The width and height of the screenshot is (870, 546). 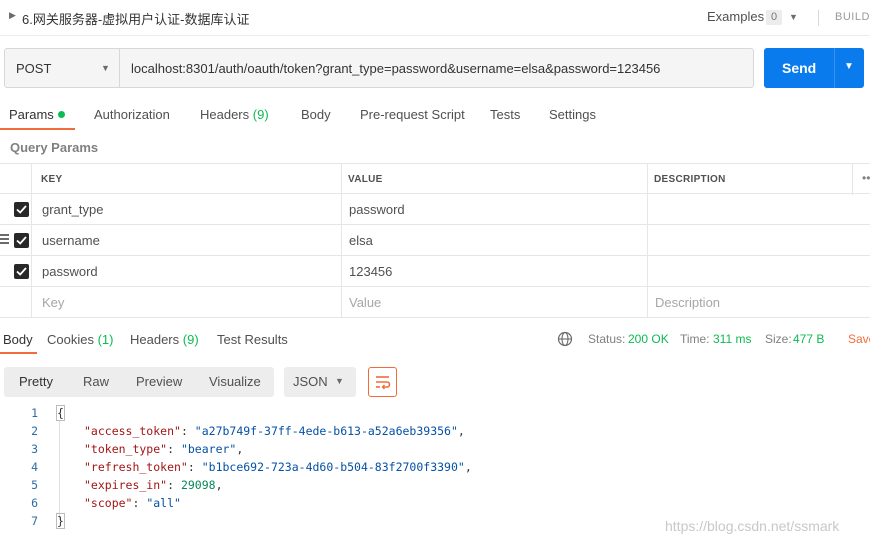 What do you see at coordinates (105, 339) in the screenshot?
I see `tab-count: (1)` at bounding box center [105, 339].